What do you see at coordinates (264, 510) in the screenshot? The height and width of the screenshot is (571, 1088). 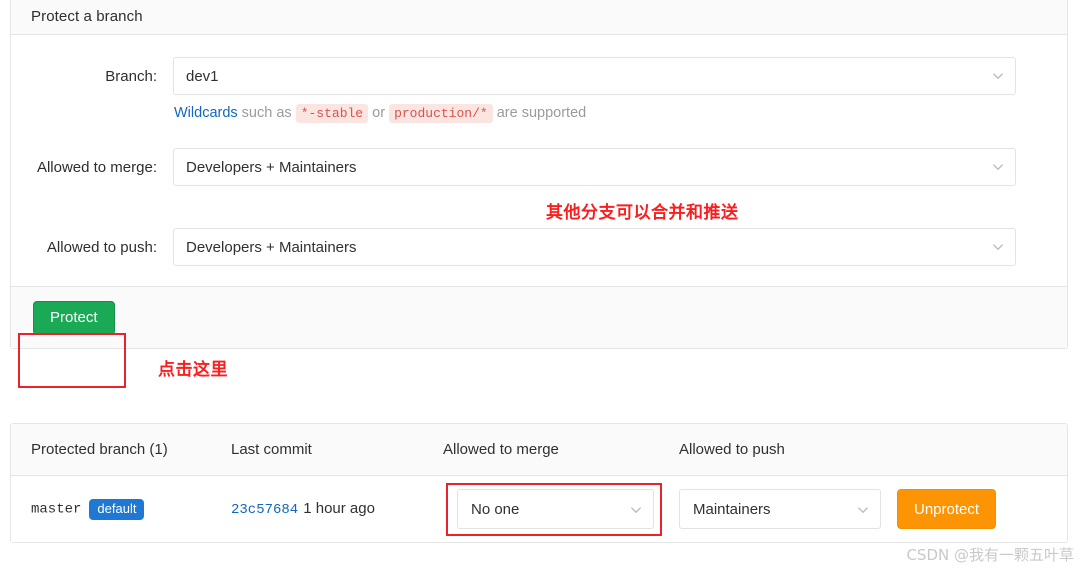 I see `commit-sha-link: 23c57684` at bounding box center [264, 510].